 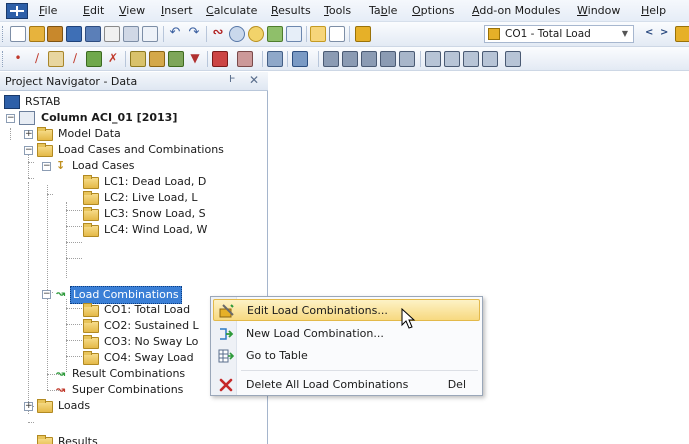 I want to click on table-toggle-icon, so click(x=337, y=34).